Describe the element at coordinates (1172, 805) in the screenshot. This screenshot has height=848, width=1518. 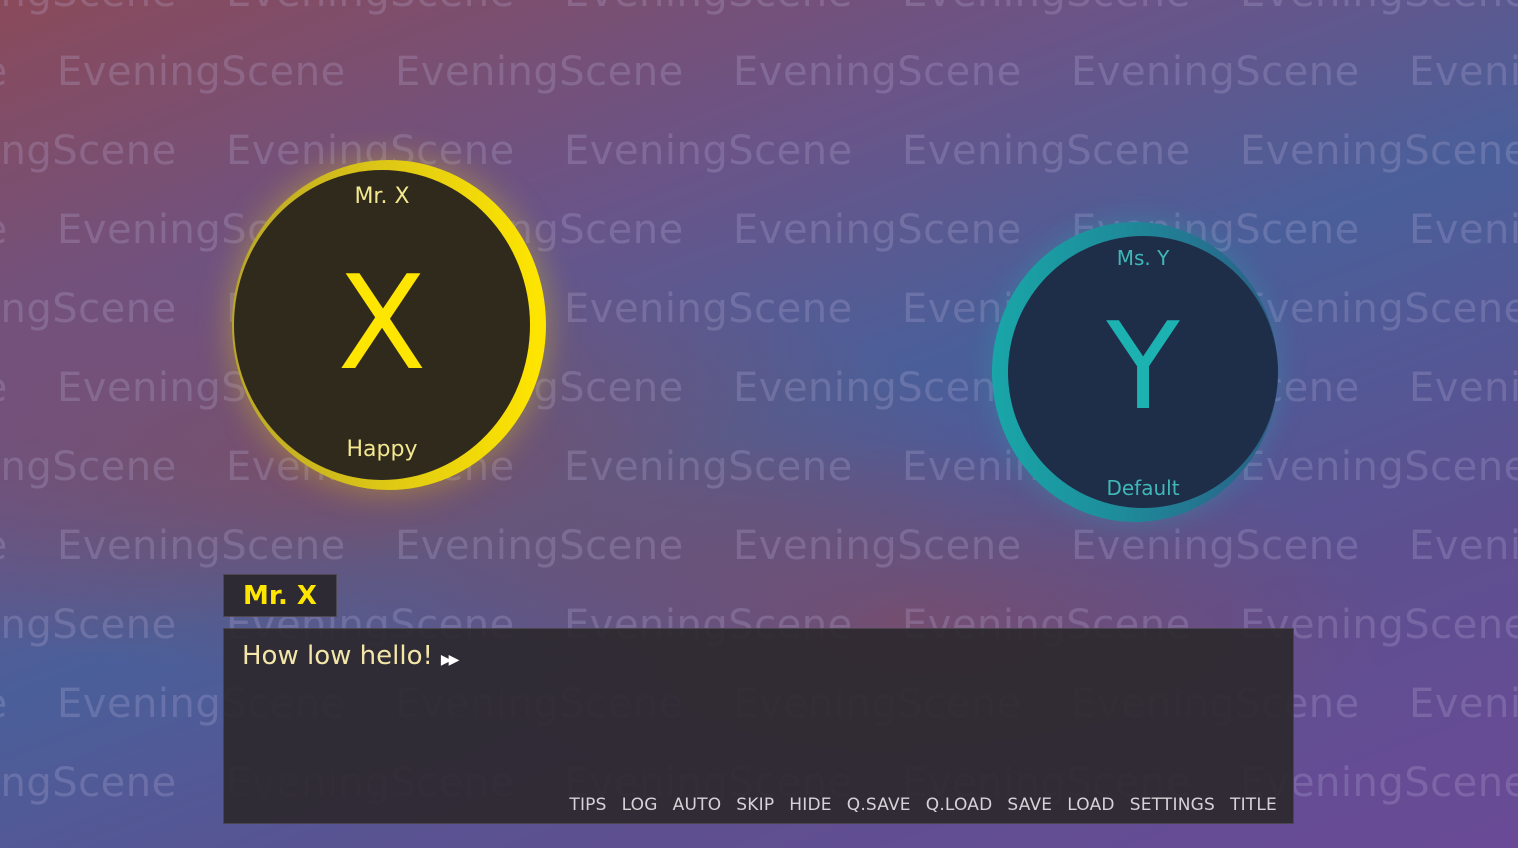
I see `settings-button: SETTINGS` at that location.